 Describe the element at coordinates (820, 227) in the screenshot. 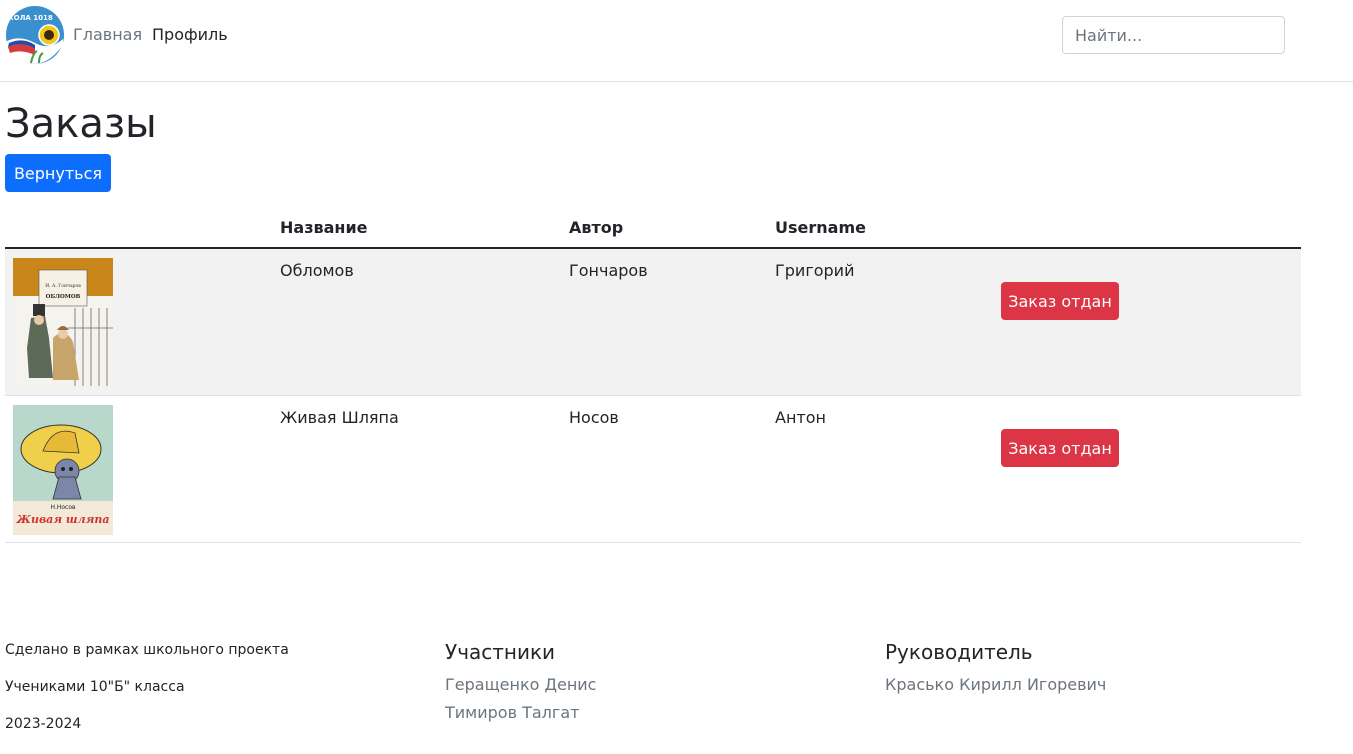

I see `column-header-username: Username` at that location.